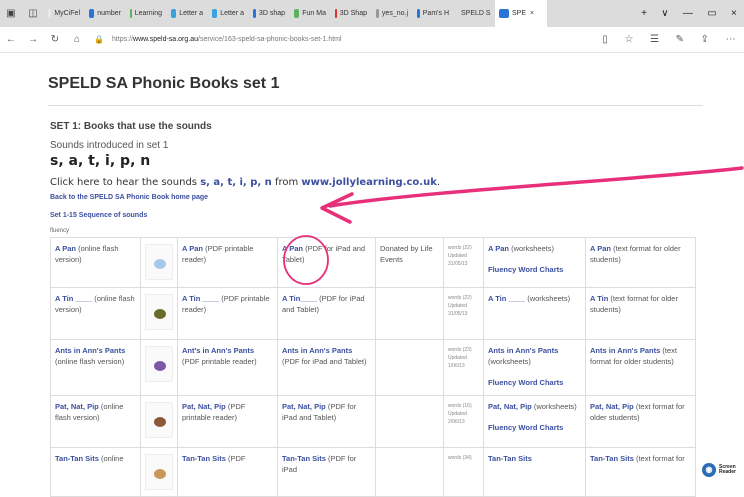 This screenshot has height=497, width=744. Describe the element at coordinates (113, 215) in the screenshot. I see `sequence-of-sounds-link: Sequence of sounds` at that location.